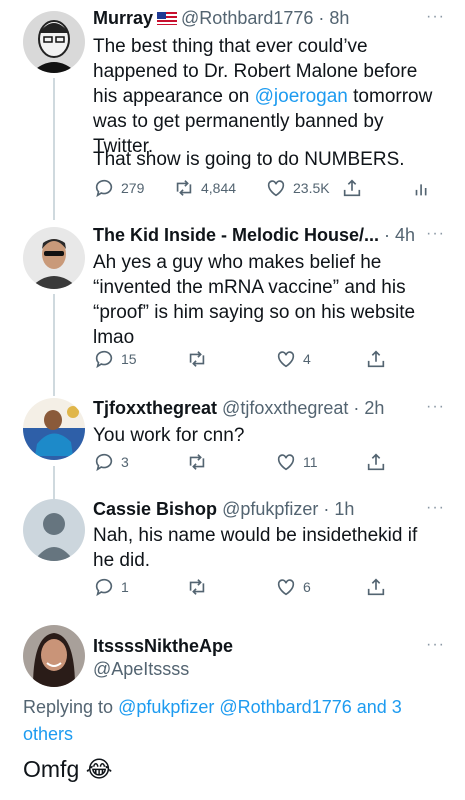  What do you see at coordinates (123, 18) in the screenshot?
I see `display-name: Murray` at bounding box center [123, 18].